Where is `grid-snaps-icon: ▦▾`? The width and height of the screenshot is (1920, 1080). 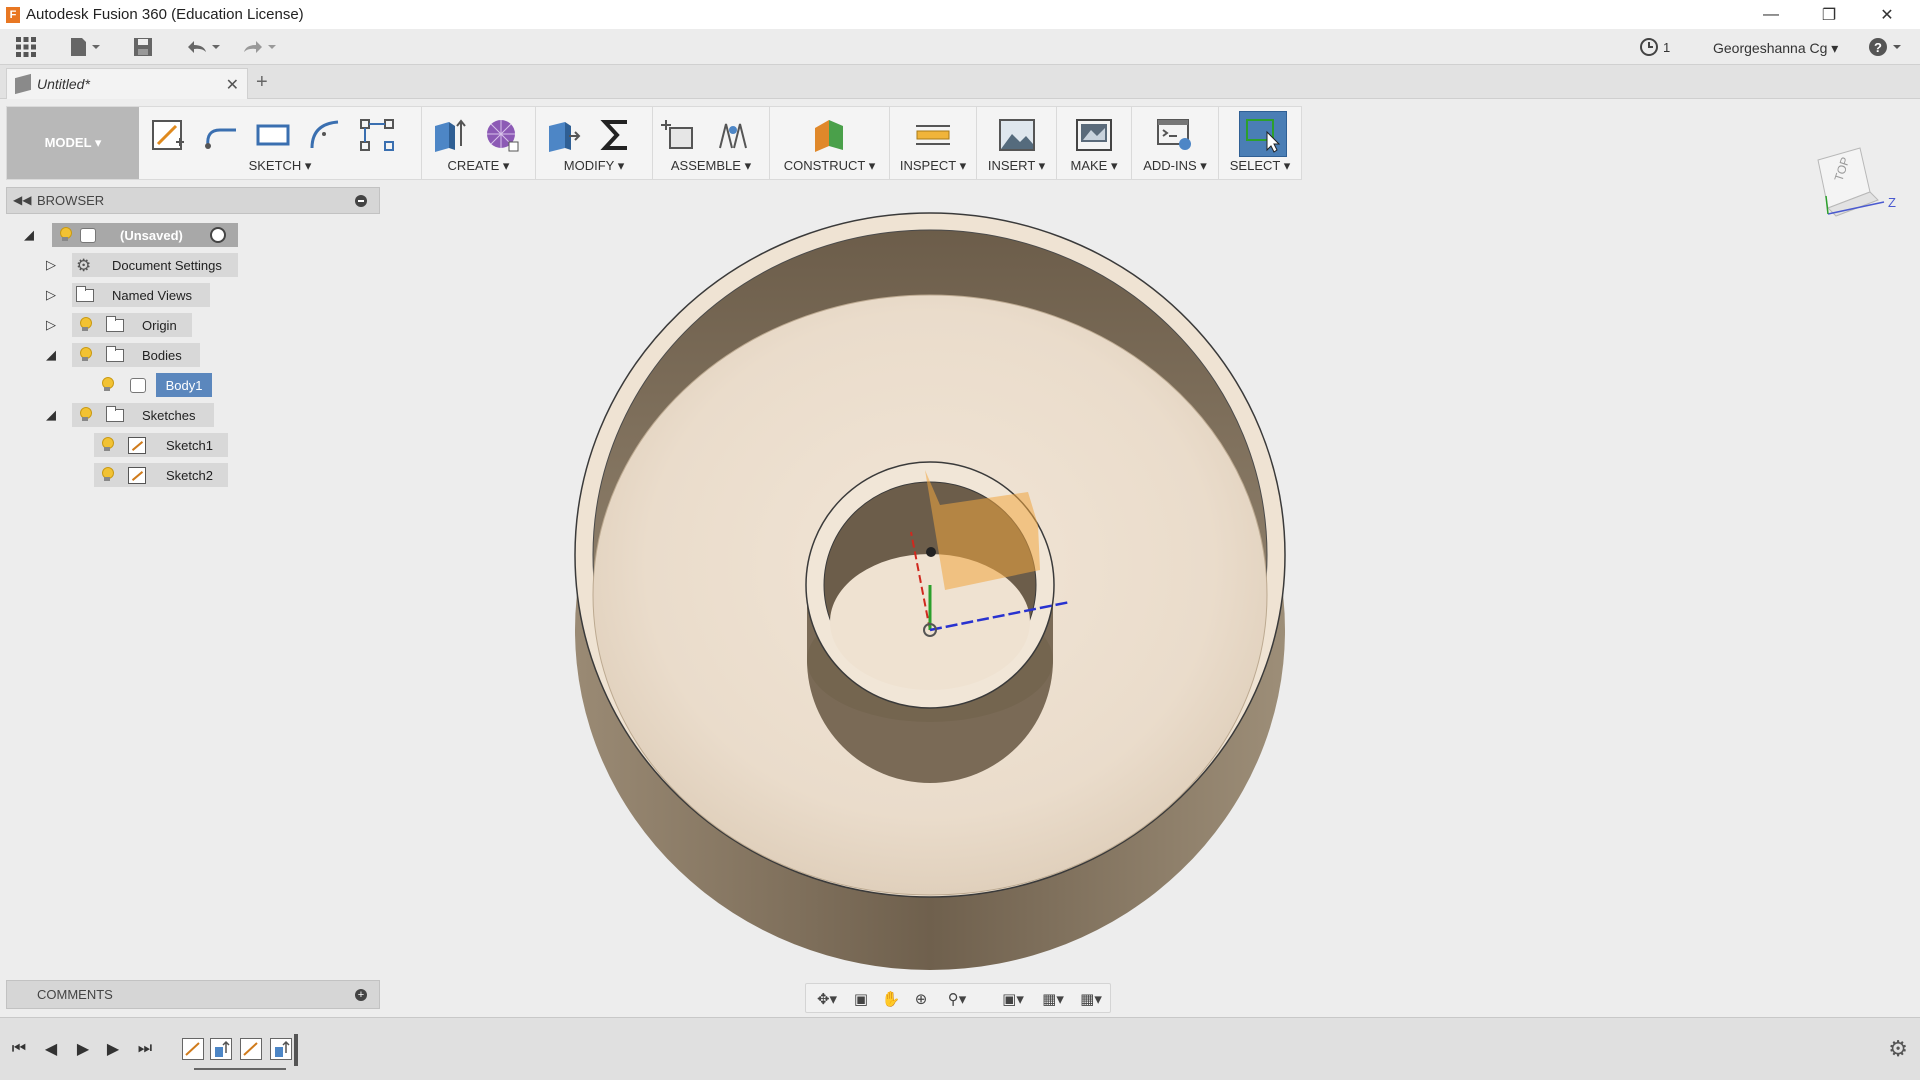 grid-snaps-icon: ▦▾ is located at coordinates (1053, 999).